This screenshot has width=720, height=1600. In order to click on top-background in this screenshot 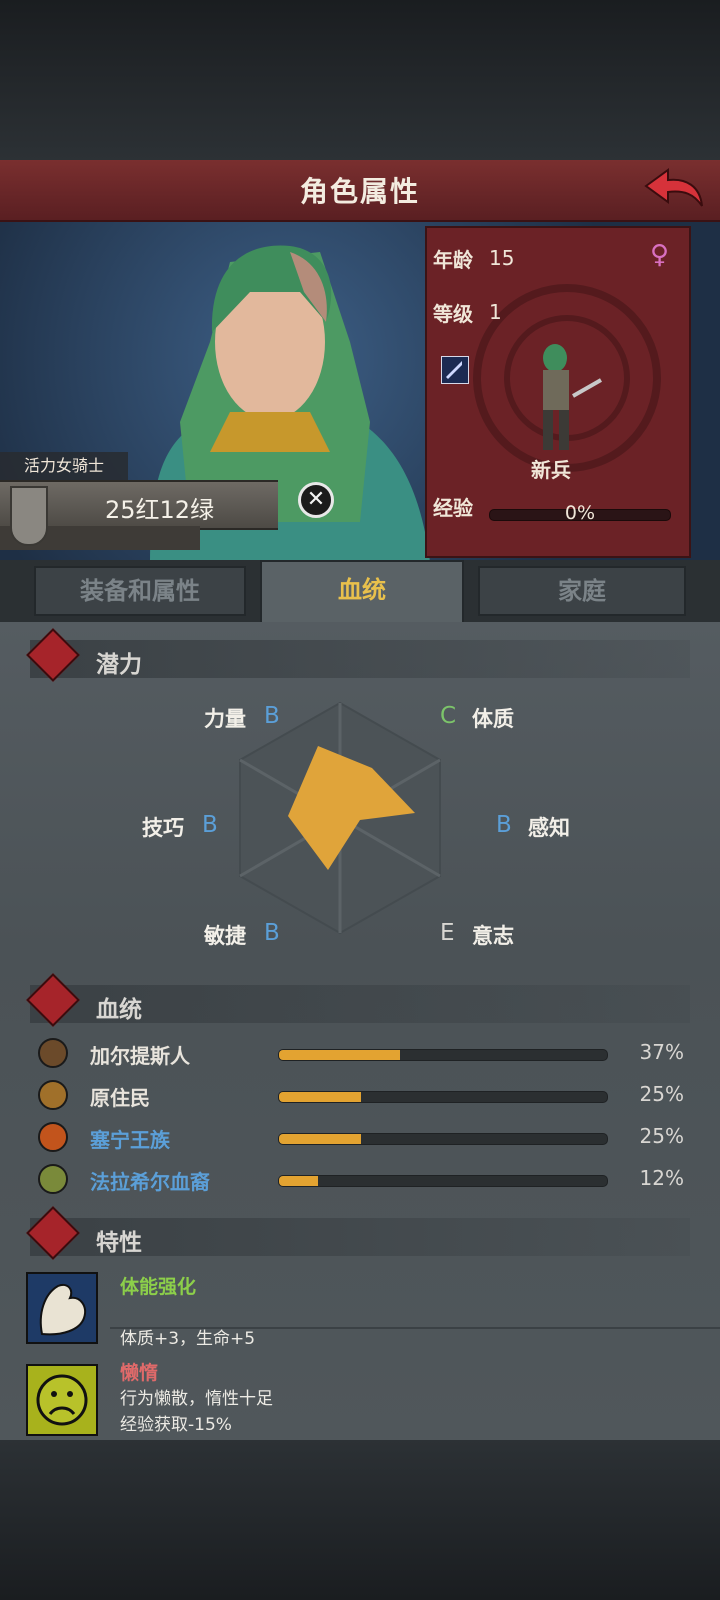, I will do `click(360, 80)`.